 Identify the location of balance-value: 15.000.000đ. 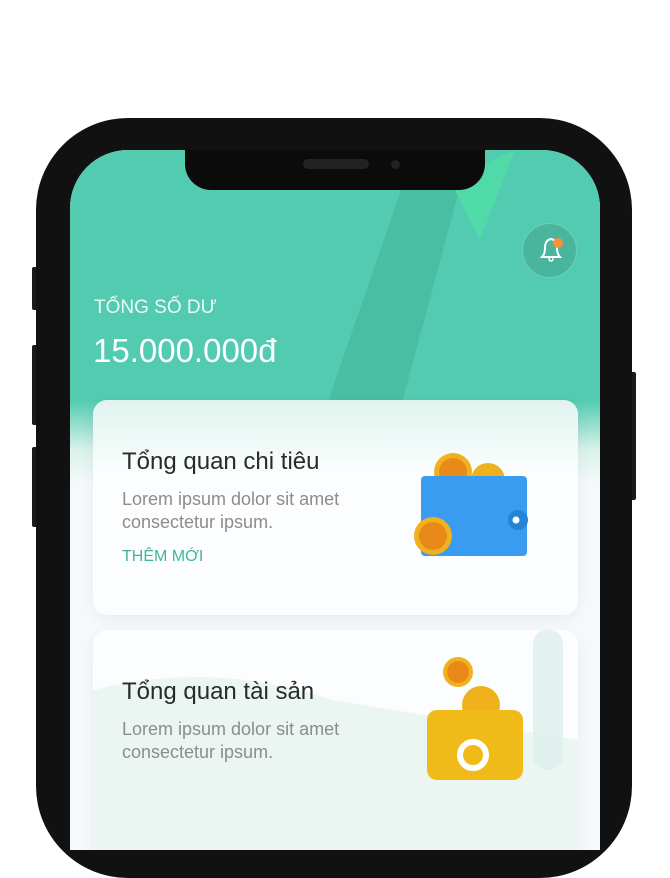
(185, 350).